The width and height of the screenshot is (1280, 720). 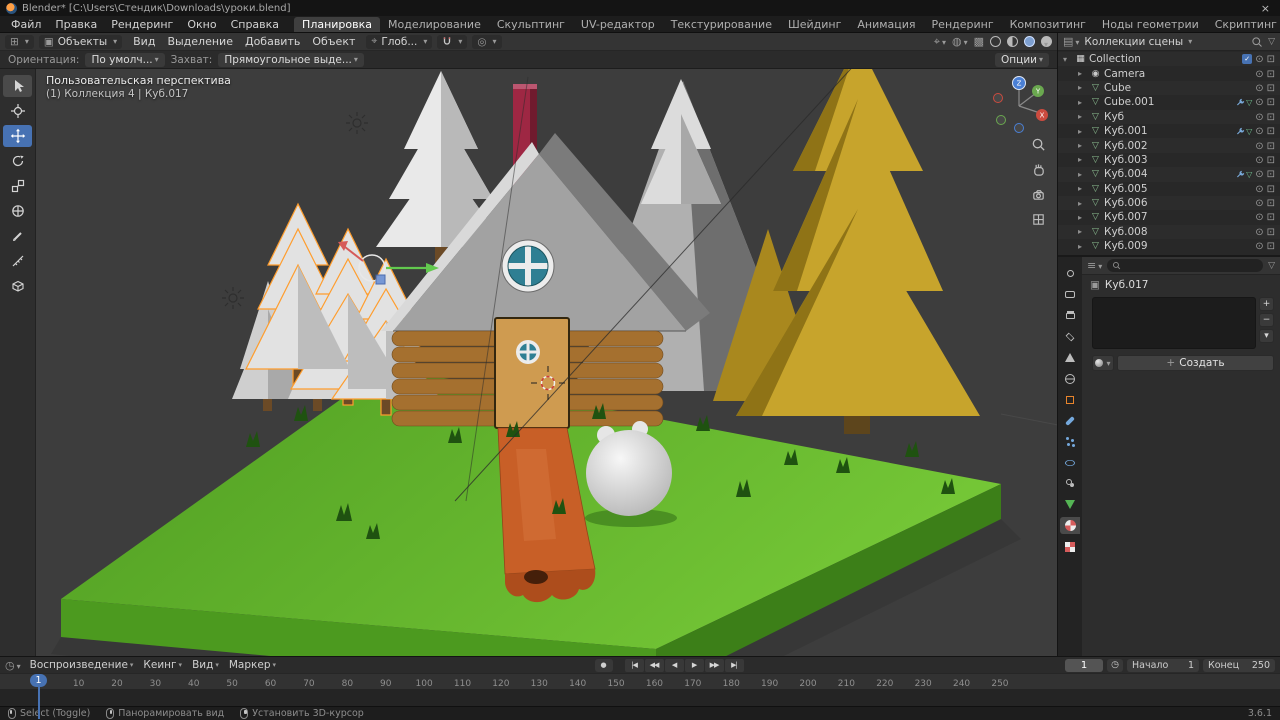 What do you see at coordinates (1169, 102) in the screenshot?
I see `outliner-row: Cube.001` at bounding box center [1169, 102].